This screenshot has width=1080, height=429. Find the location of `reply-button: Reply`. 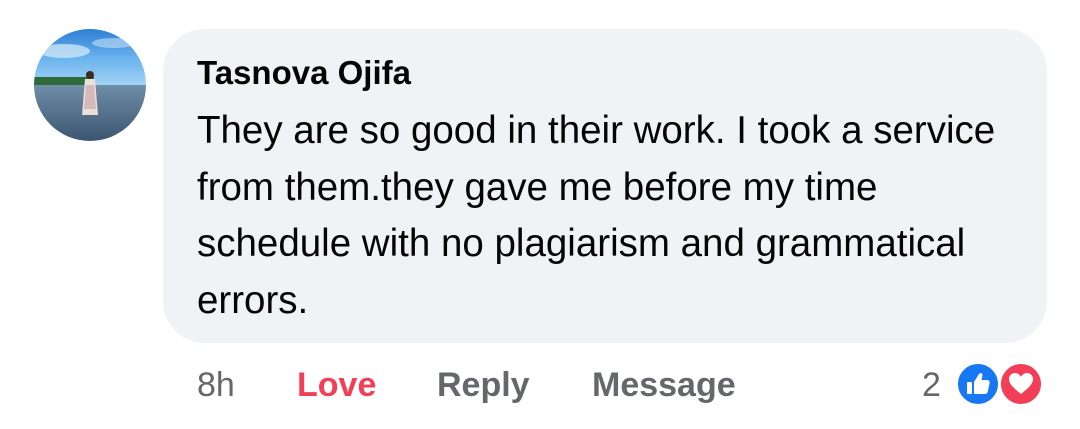

reply-button: Reply is located at coordinates (483, 385).